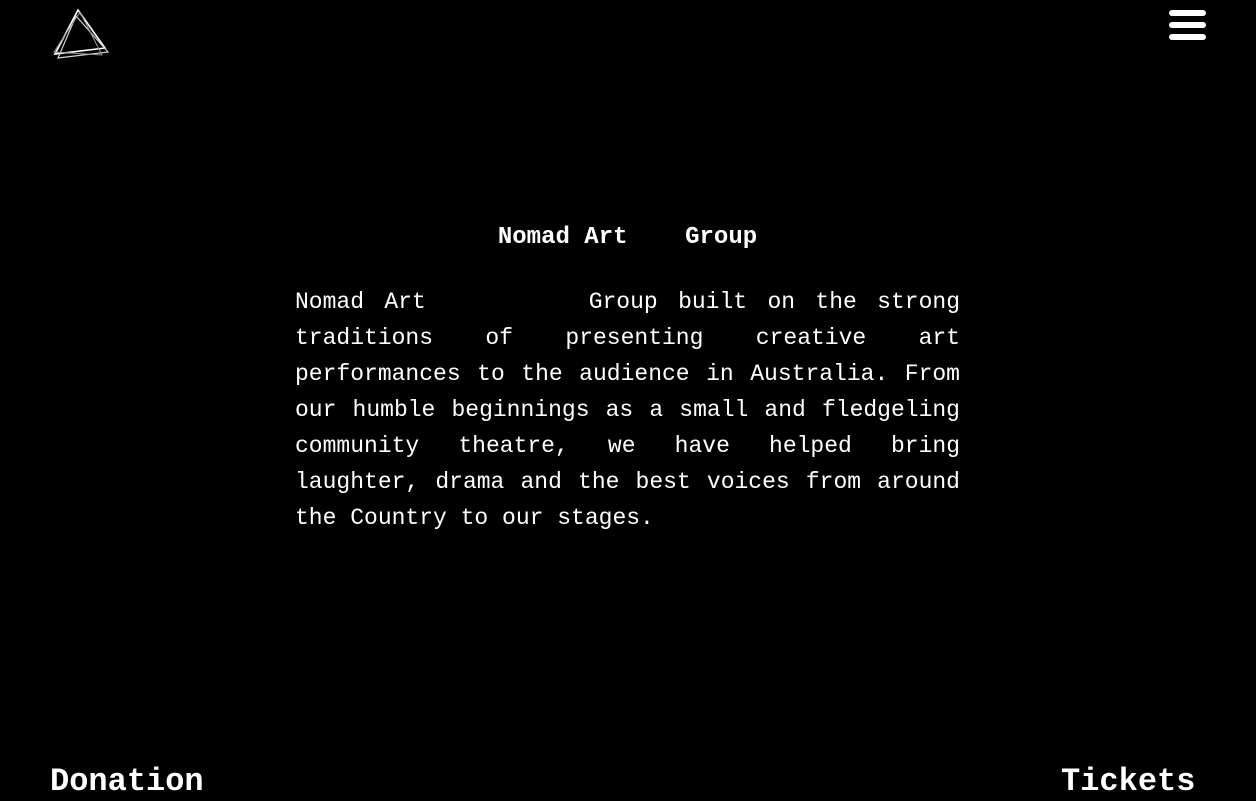 Image resolution: width=1256 pixels, height=801 pixels. Describe the element at coordinates (1128, 781) in the screenshot. I see `tickets-link: Tickets` at that location.